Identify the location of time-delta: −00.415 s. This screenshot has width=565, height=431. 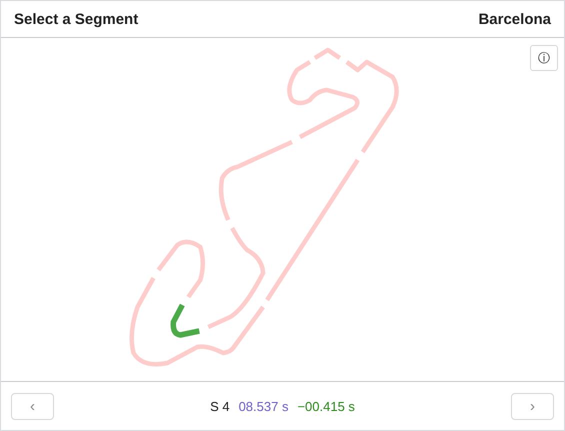
(326, 406).